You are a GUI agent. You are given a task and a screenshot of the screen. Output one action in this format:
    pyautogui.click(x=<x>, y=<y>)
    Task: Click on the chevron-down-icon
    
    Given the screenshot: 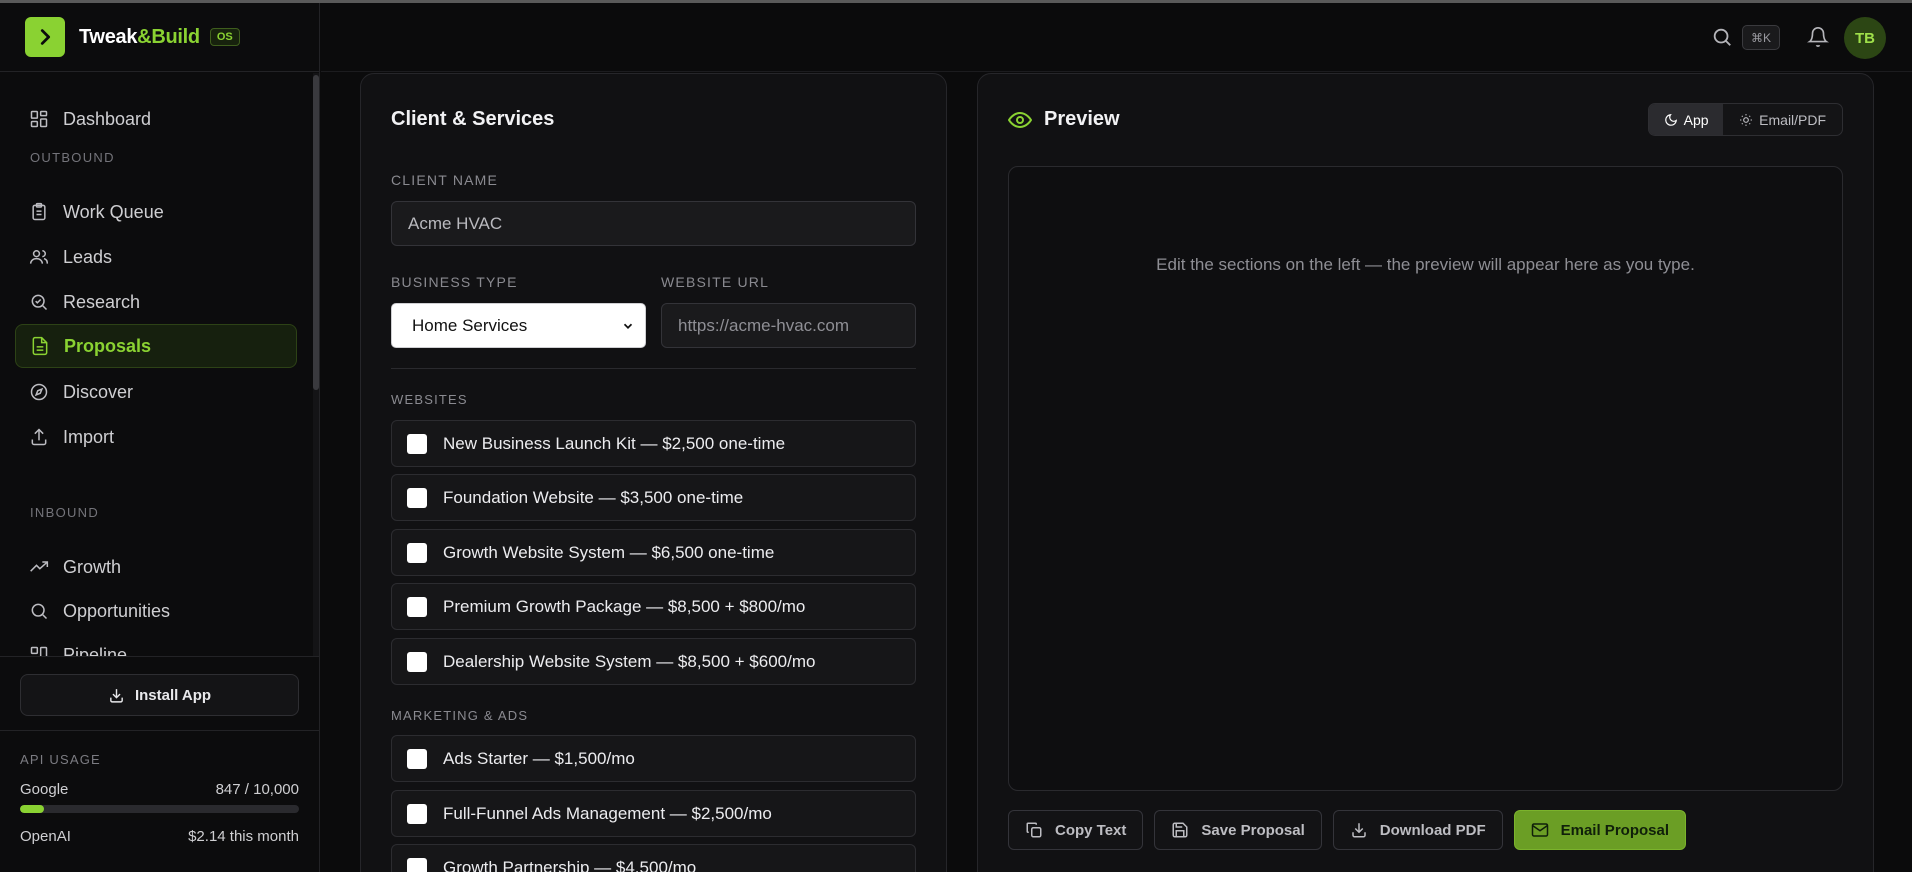 What is the action you would take?
    pyautogui.click(x=628, y=326)
    